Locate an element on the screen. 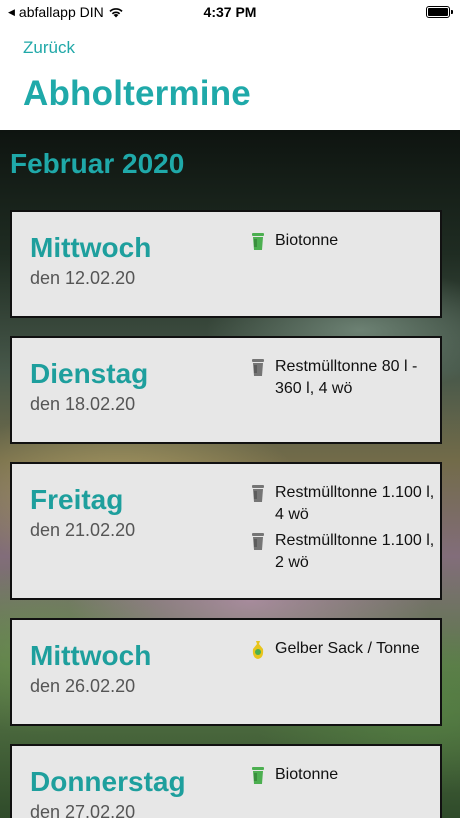 The image size is (460, 818). gelber-sack-icon is located at coordinates (258, 650).